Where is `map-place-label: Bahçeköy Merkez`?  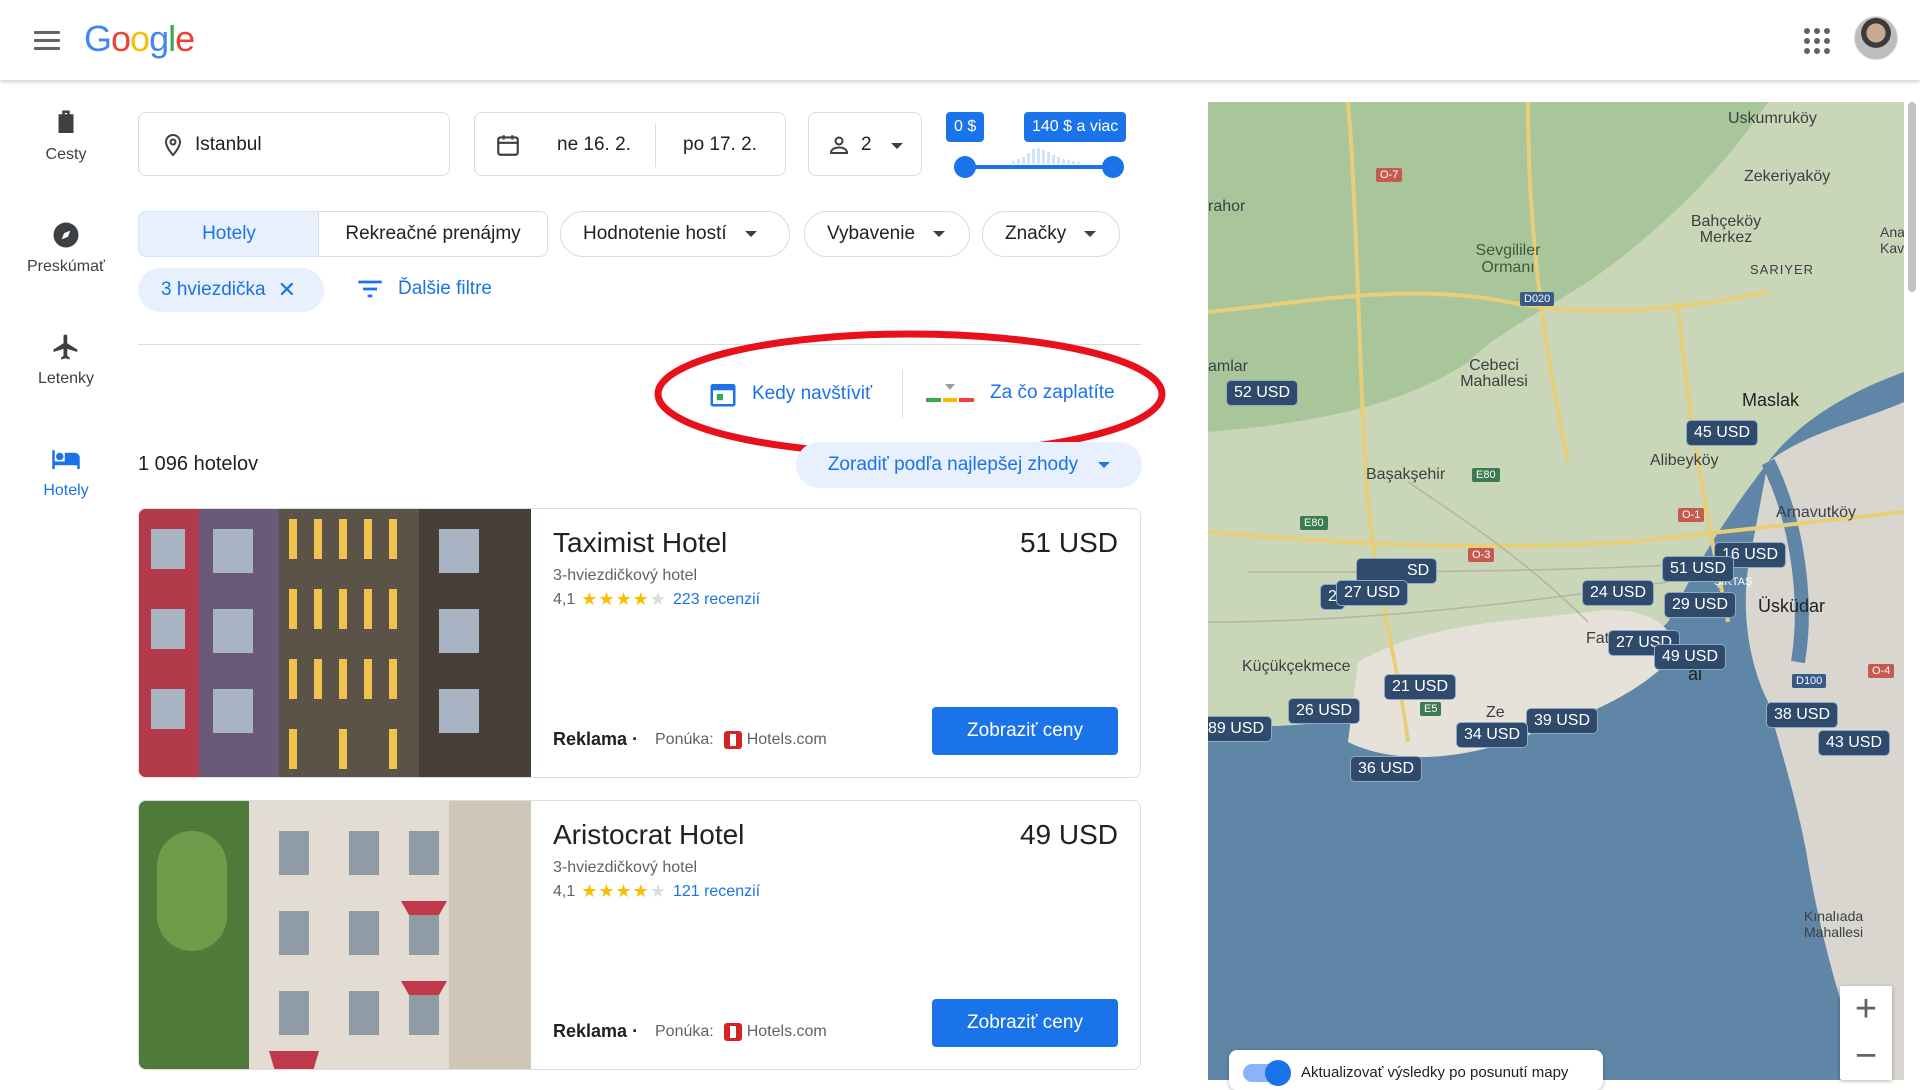 map-place-label: Bahçeköy Merkez is located at coordinates (1726, 229).